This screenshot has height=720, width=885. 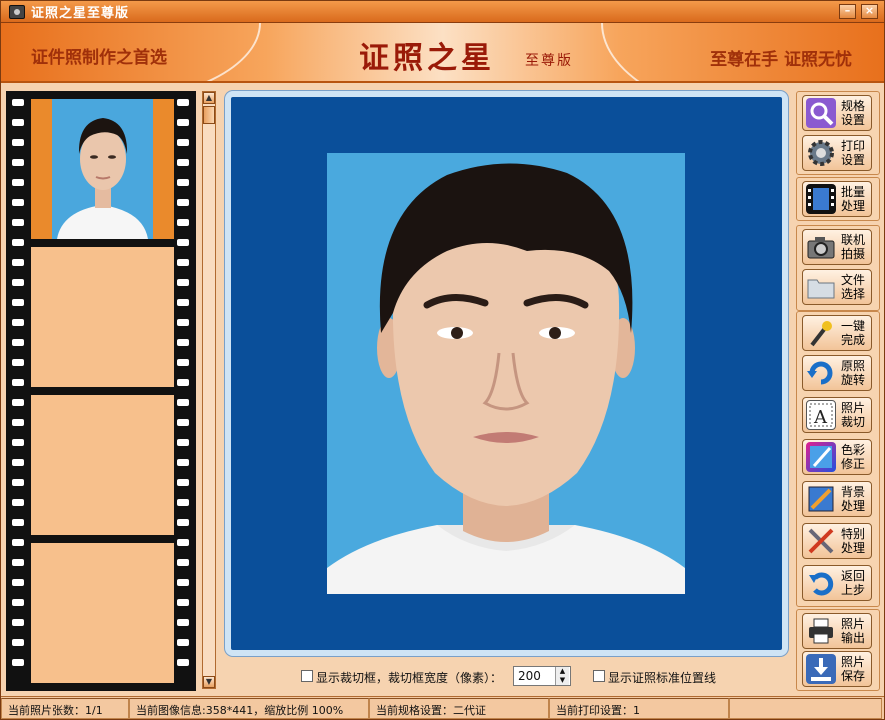 What do you see at coordinates (99, 58) in the screenshot?
I see `banner-slogan-left: 证件照制作之首选` at bounding box center [99, 58].